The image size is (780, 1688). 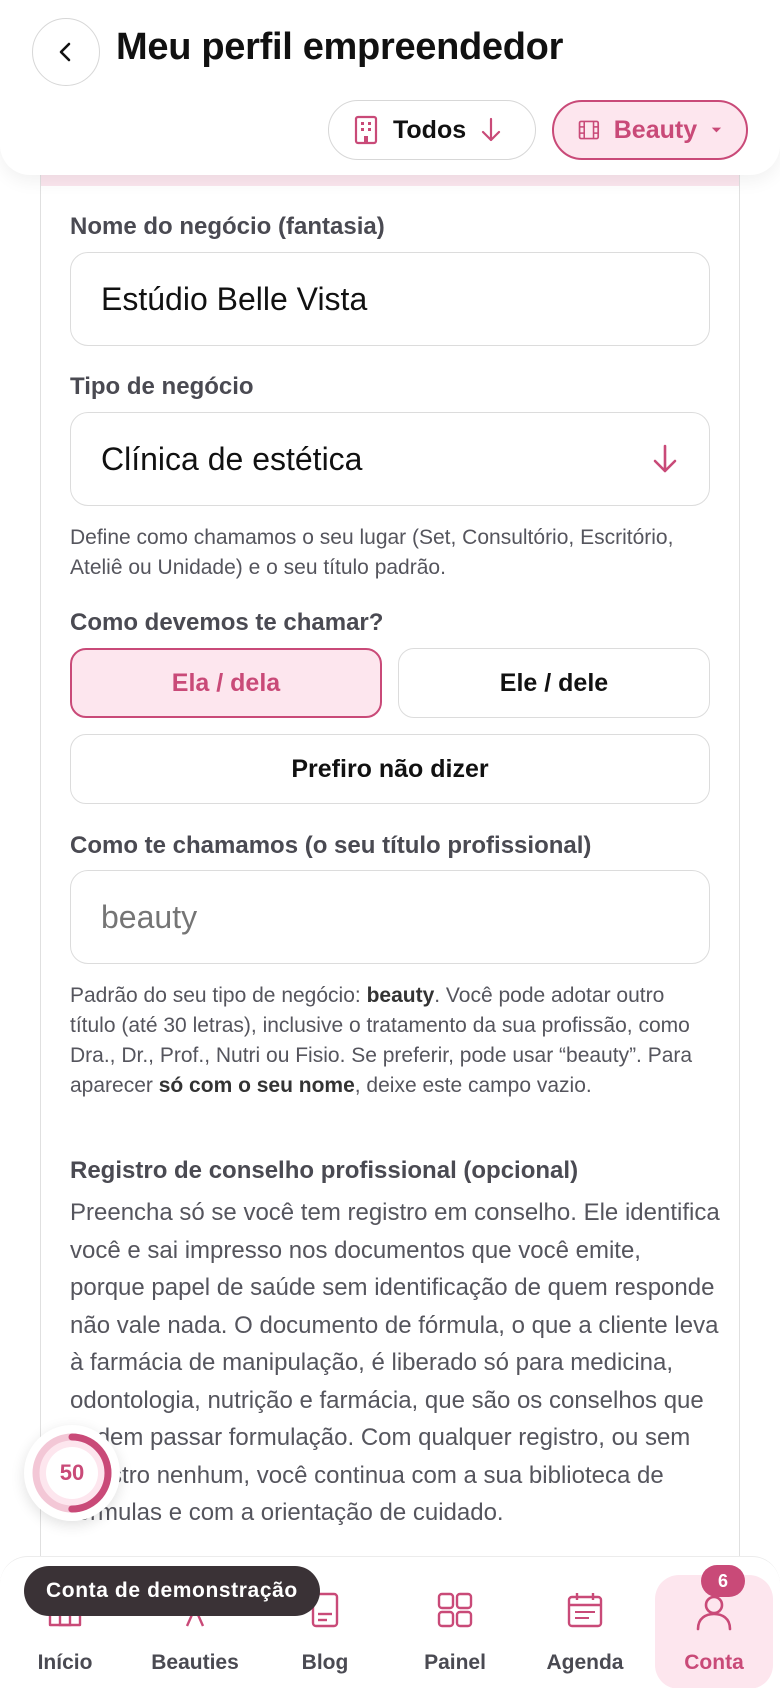 I want to click on chevron-left-icon, so click(x=65, y=52).